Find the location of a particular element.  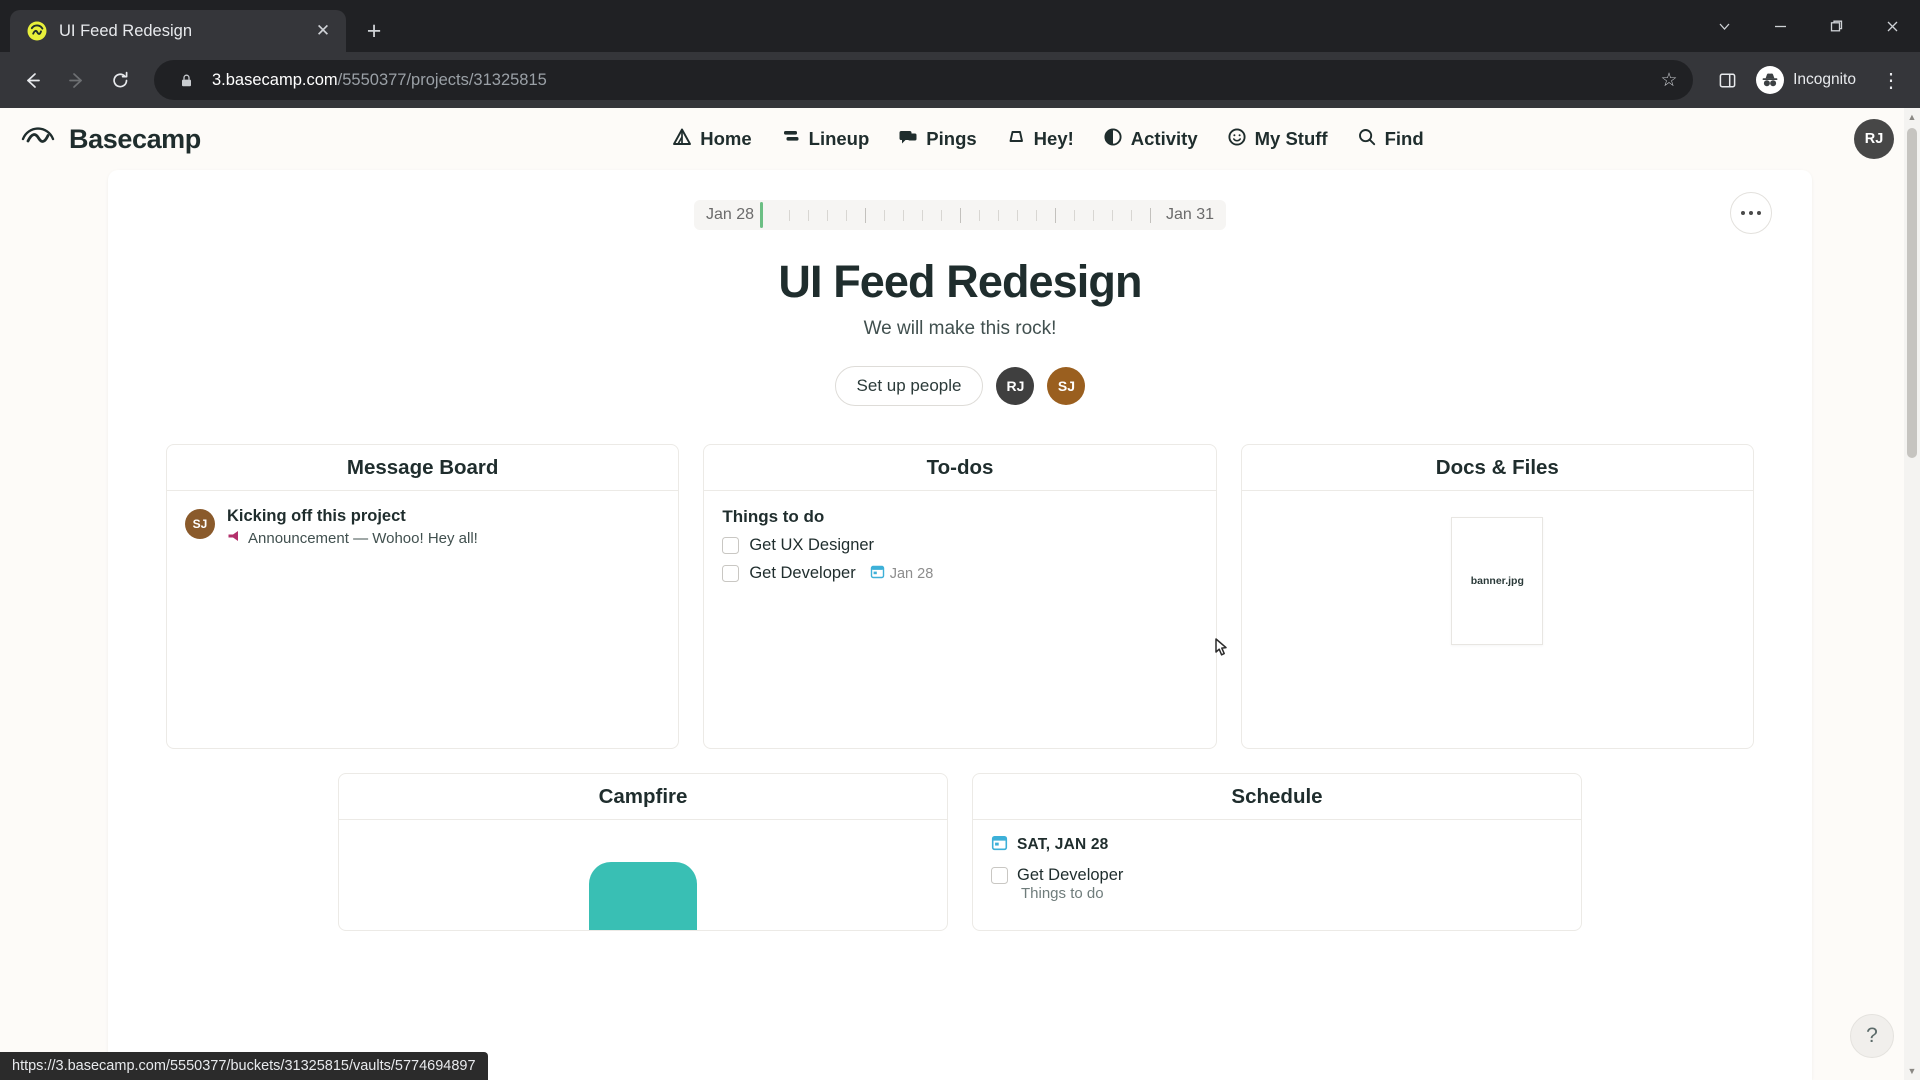

home-tent-icon is located at coordinates (682, 139).